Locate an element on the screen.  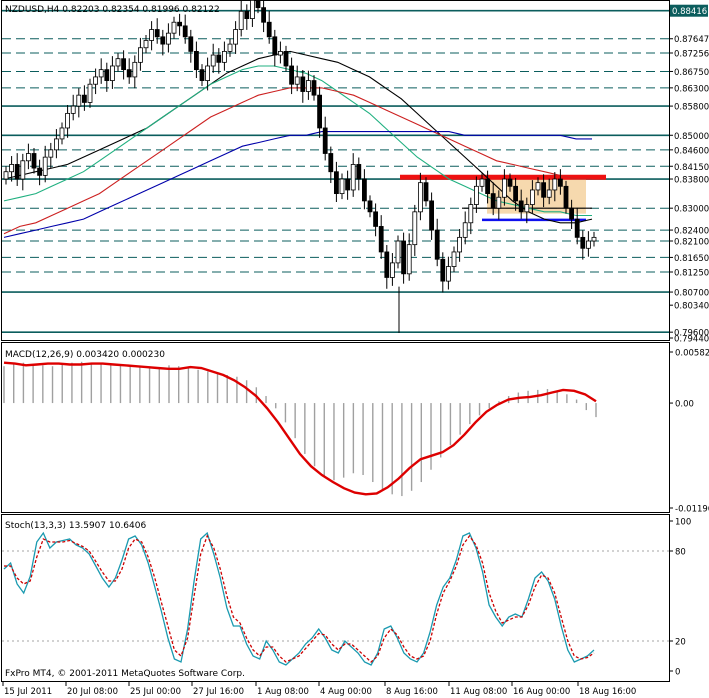
macd-title: MACD(12,26,9) 0.003420 0.000230 is located at coordinates (85, 355).